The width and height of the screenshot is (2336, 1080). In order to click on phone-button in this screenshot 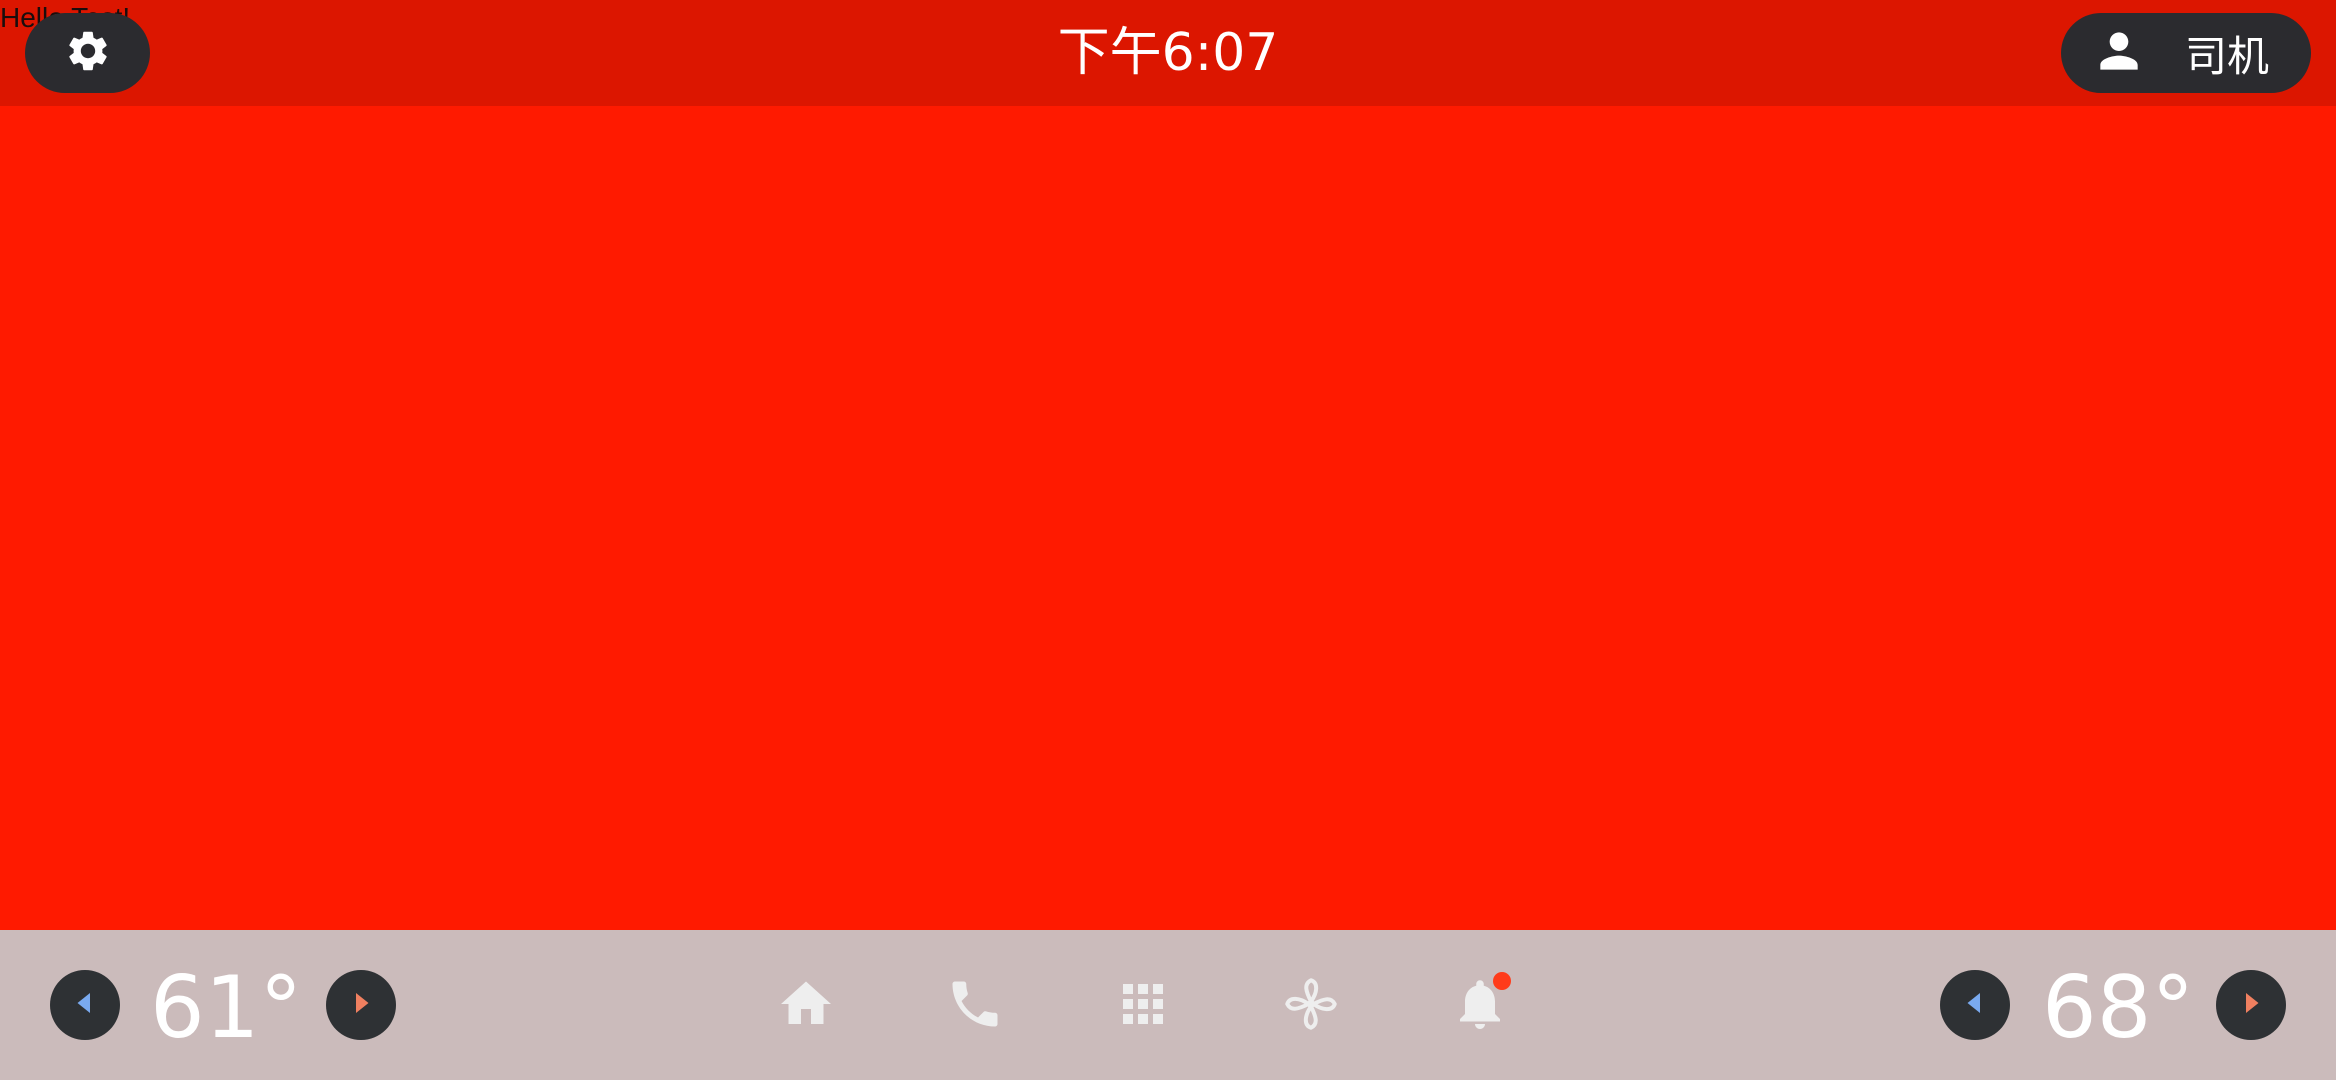, I will do `click(975, 1006)`.